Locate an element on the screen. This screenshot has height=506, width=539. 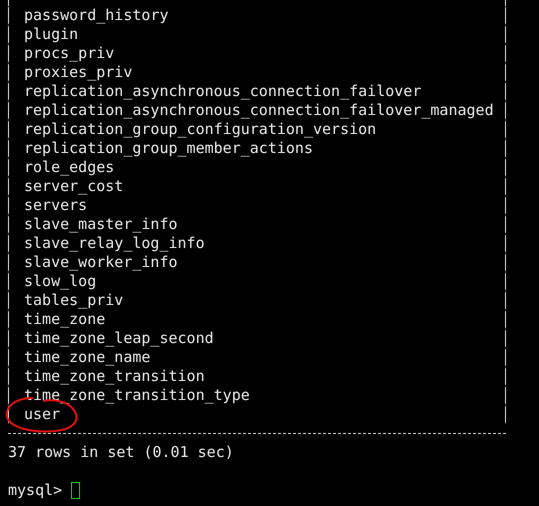
table-cell-text: procs_priv is located at coordinates (68, 53).